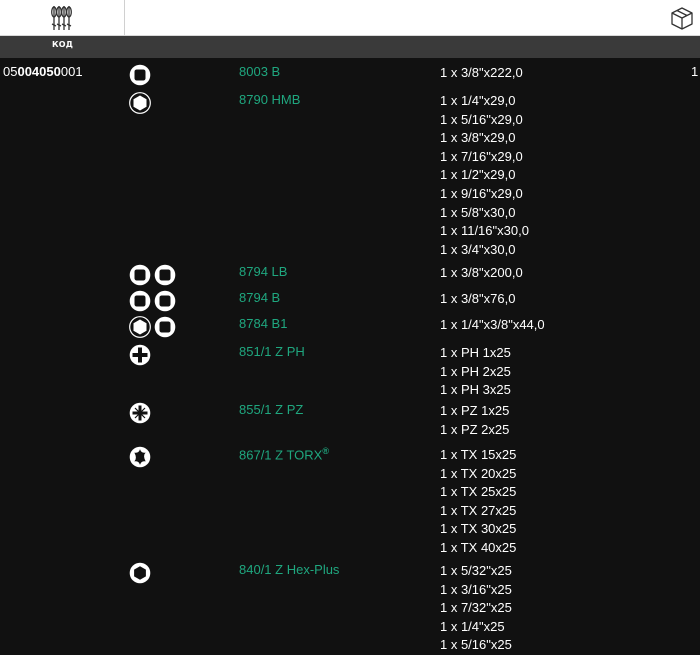 The image size is (700, 655). Describe the element at coordinates (476, 589) in the screenshot. I see `item-size: 1 x 3/16"x25` at that location.